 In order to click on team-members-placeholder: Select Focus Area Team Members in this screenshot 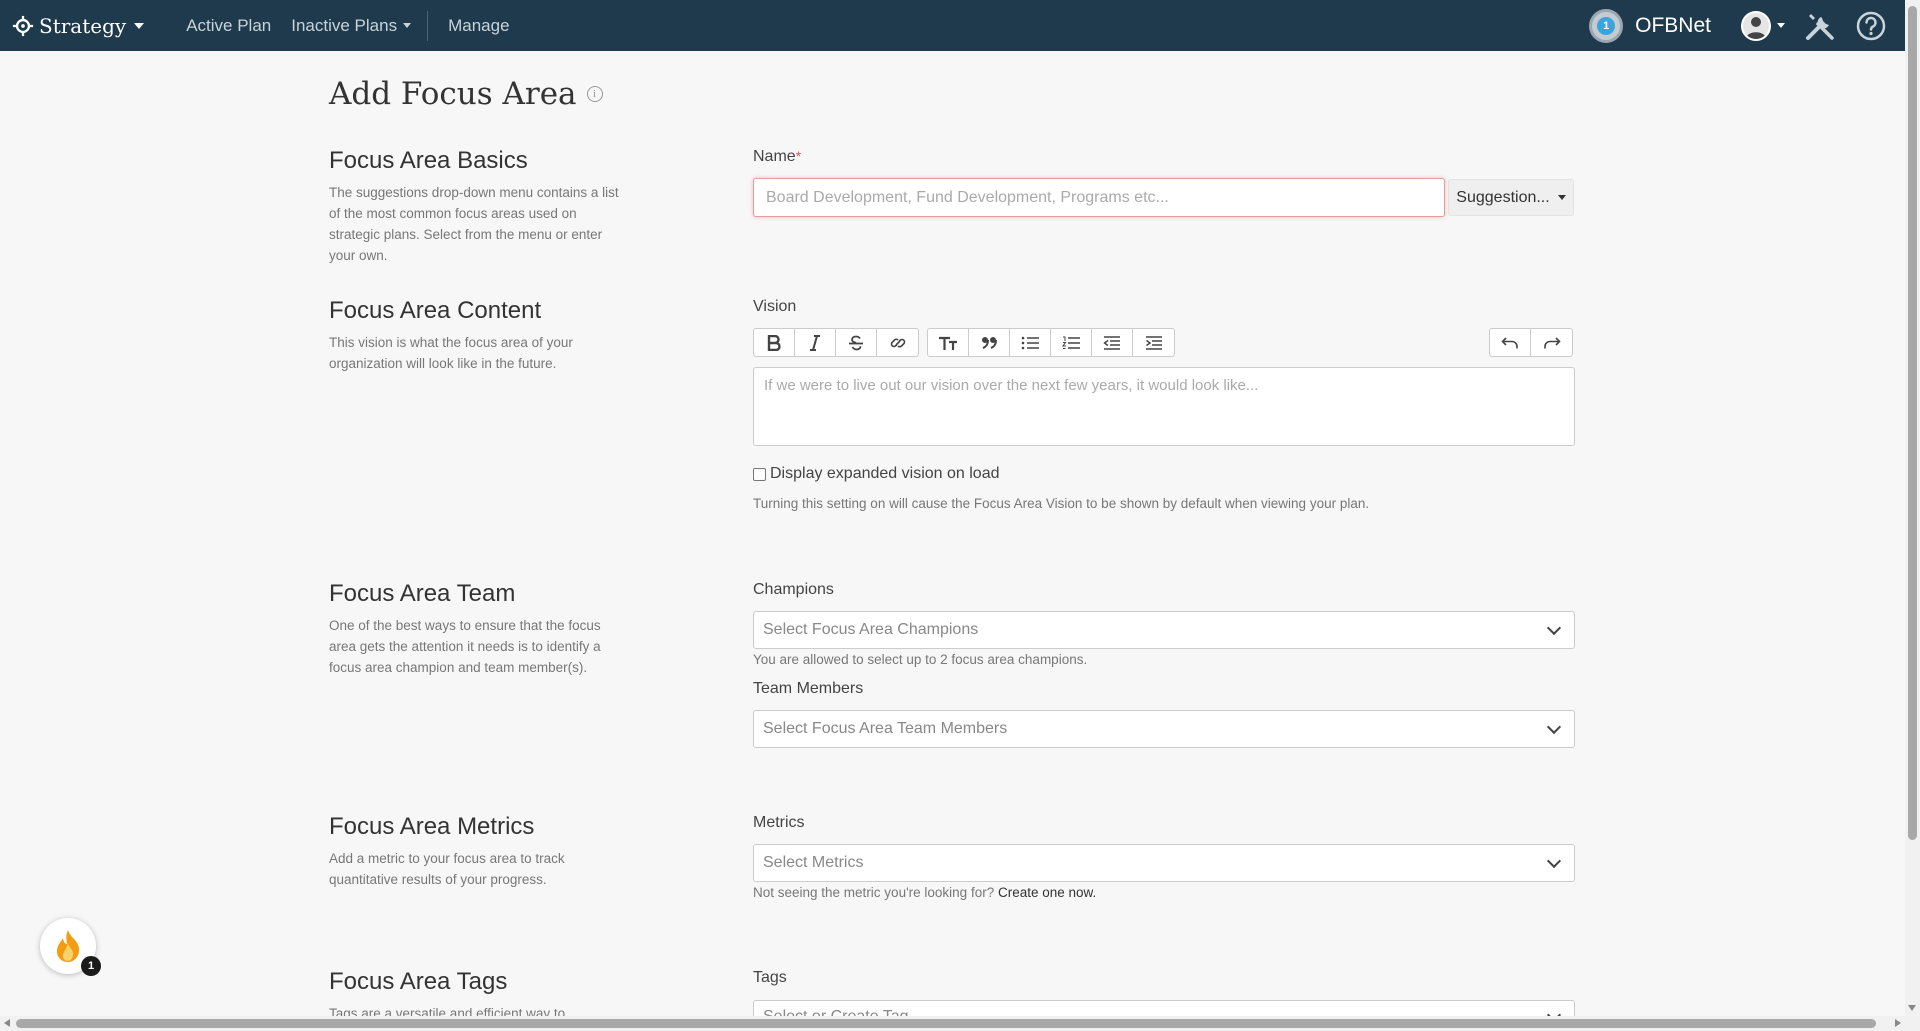, I will do `click(885, 728)`.